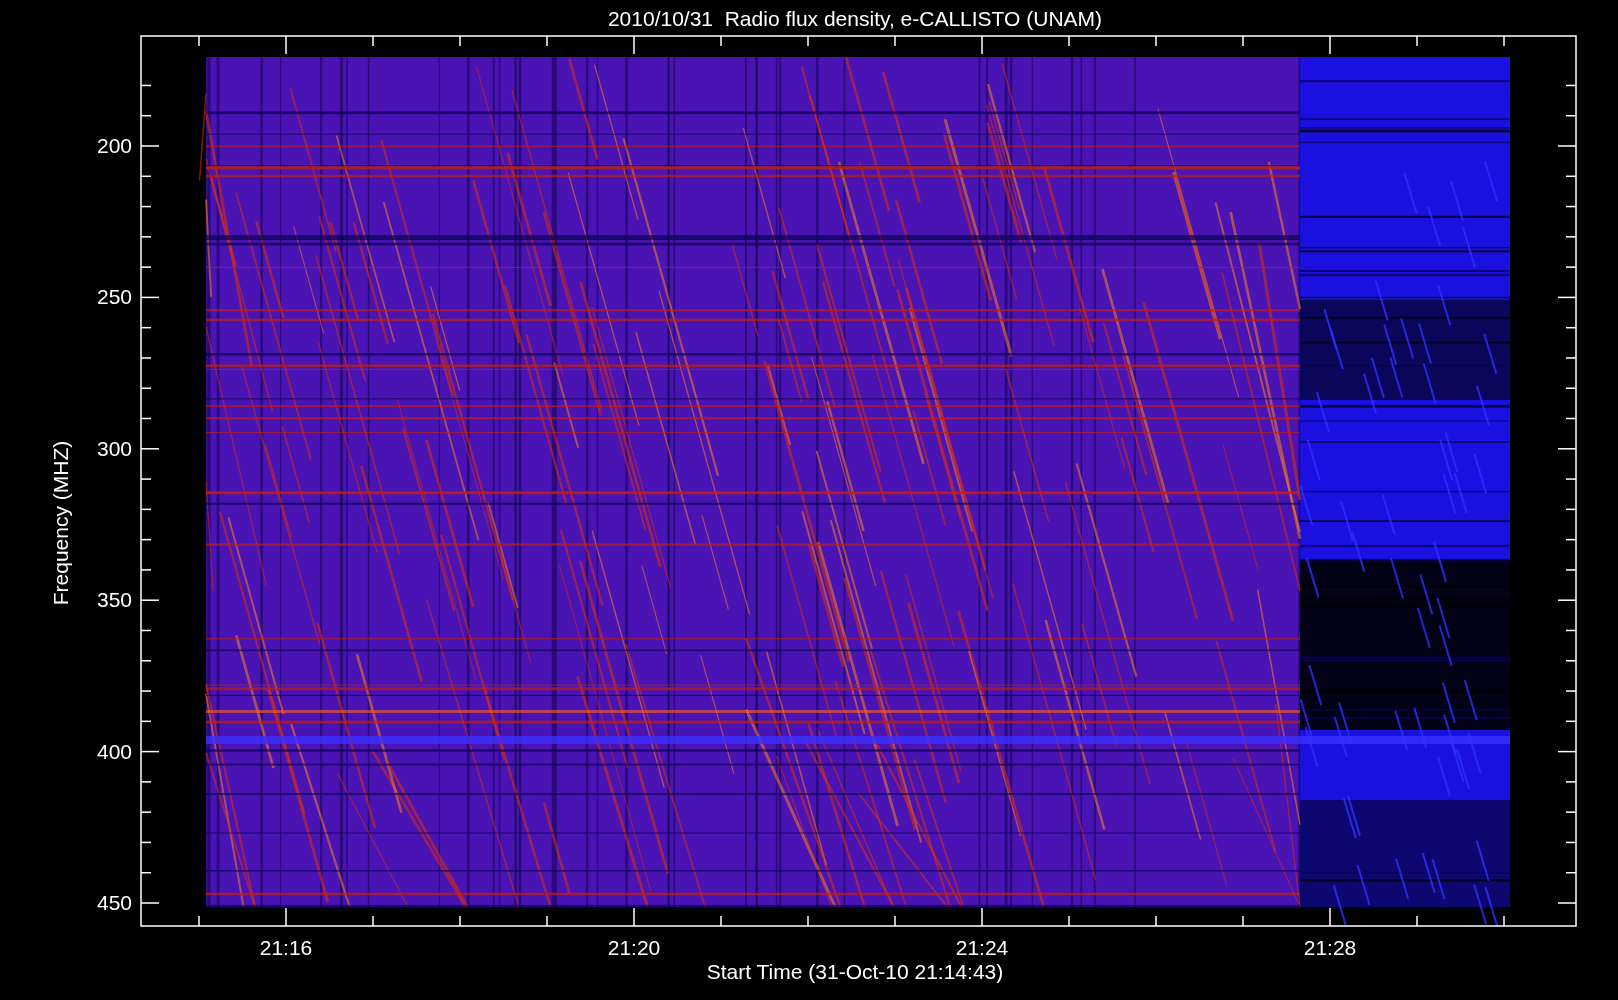 The image size is (1618, 1000). I want to click on plot-title: 2010/10/31 Radio flux density, e-CALLISTO (UNAM), so click(855, 18).